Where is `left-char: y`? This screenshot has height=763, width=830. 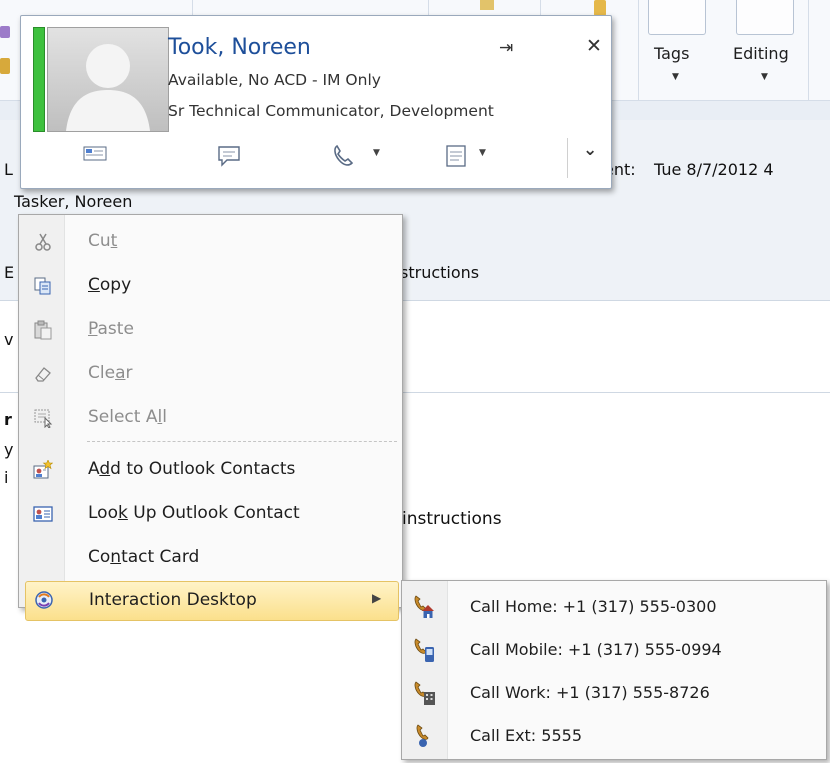
left-char: y is located at coordinates (9, 449).